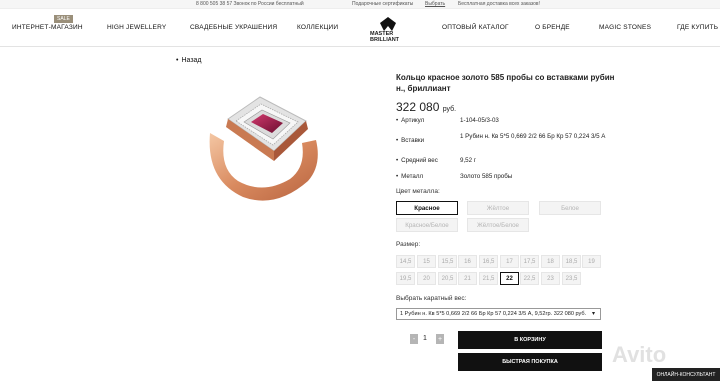 This screenshot has height=381, width=720. What do you see at coordinates (552, 27) in the screenshot?
I see `nav-item-about: О БРЕНДЕ` at bounding box center [552, 27].